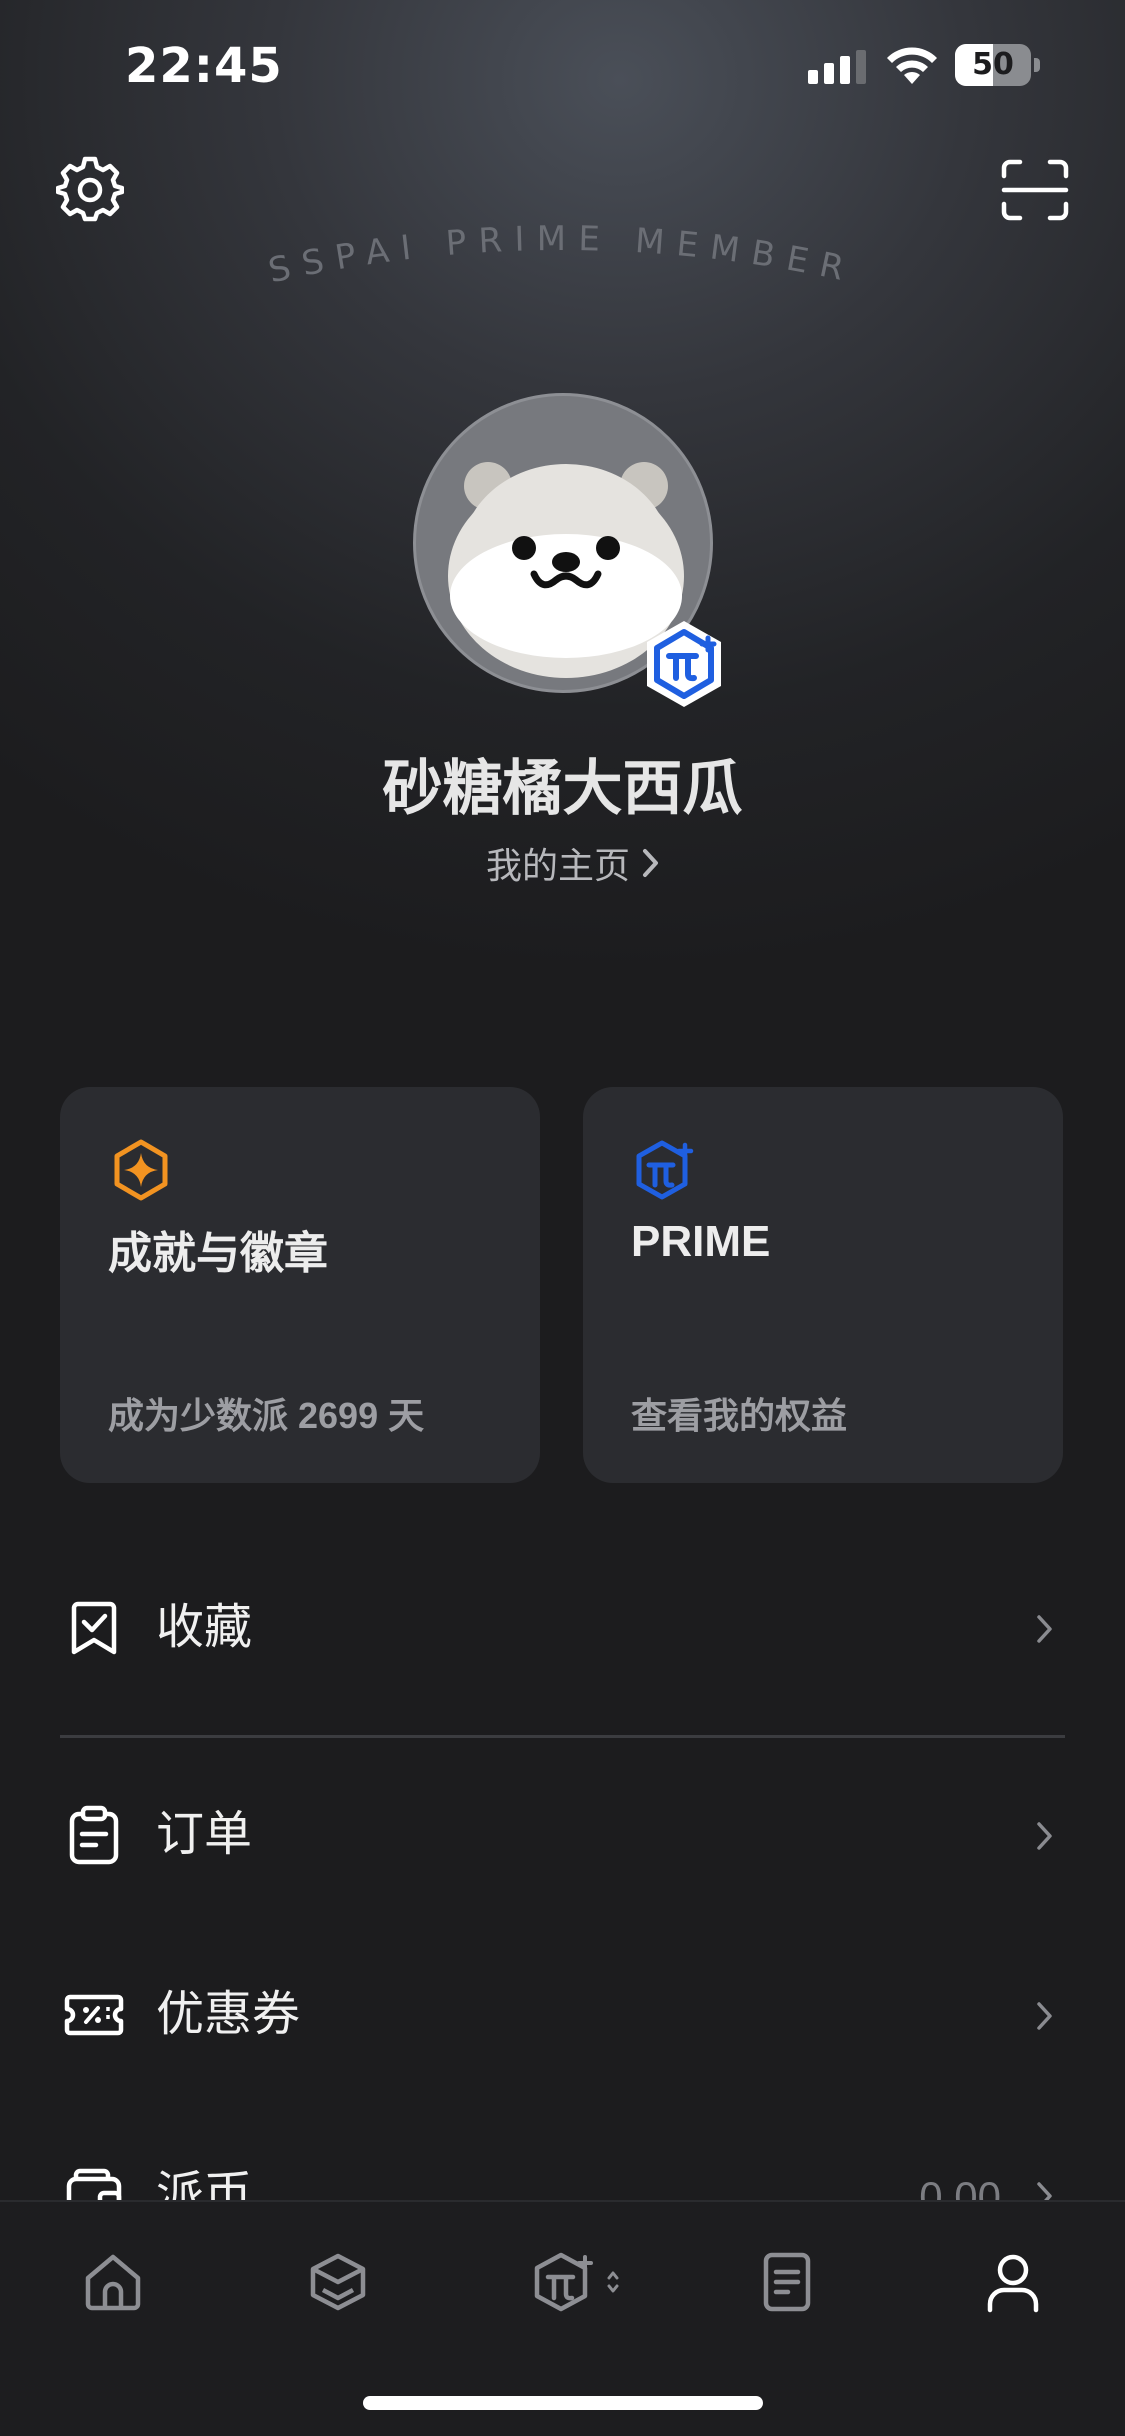  I want to click on matrix-icon, so click(338, 2282).